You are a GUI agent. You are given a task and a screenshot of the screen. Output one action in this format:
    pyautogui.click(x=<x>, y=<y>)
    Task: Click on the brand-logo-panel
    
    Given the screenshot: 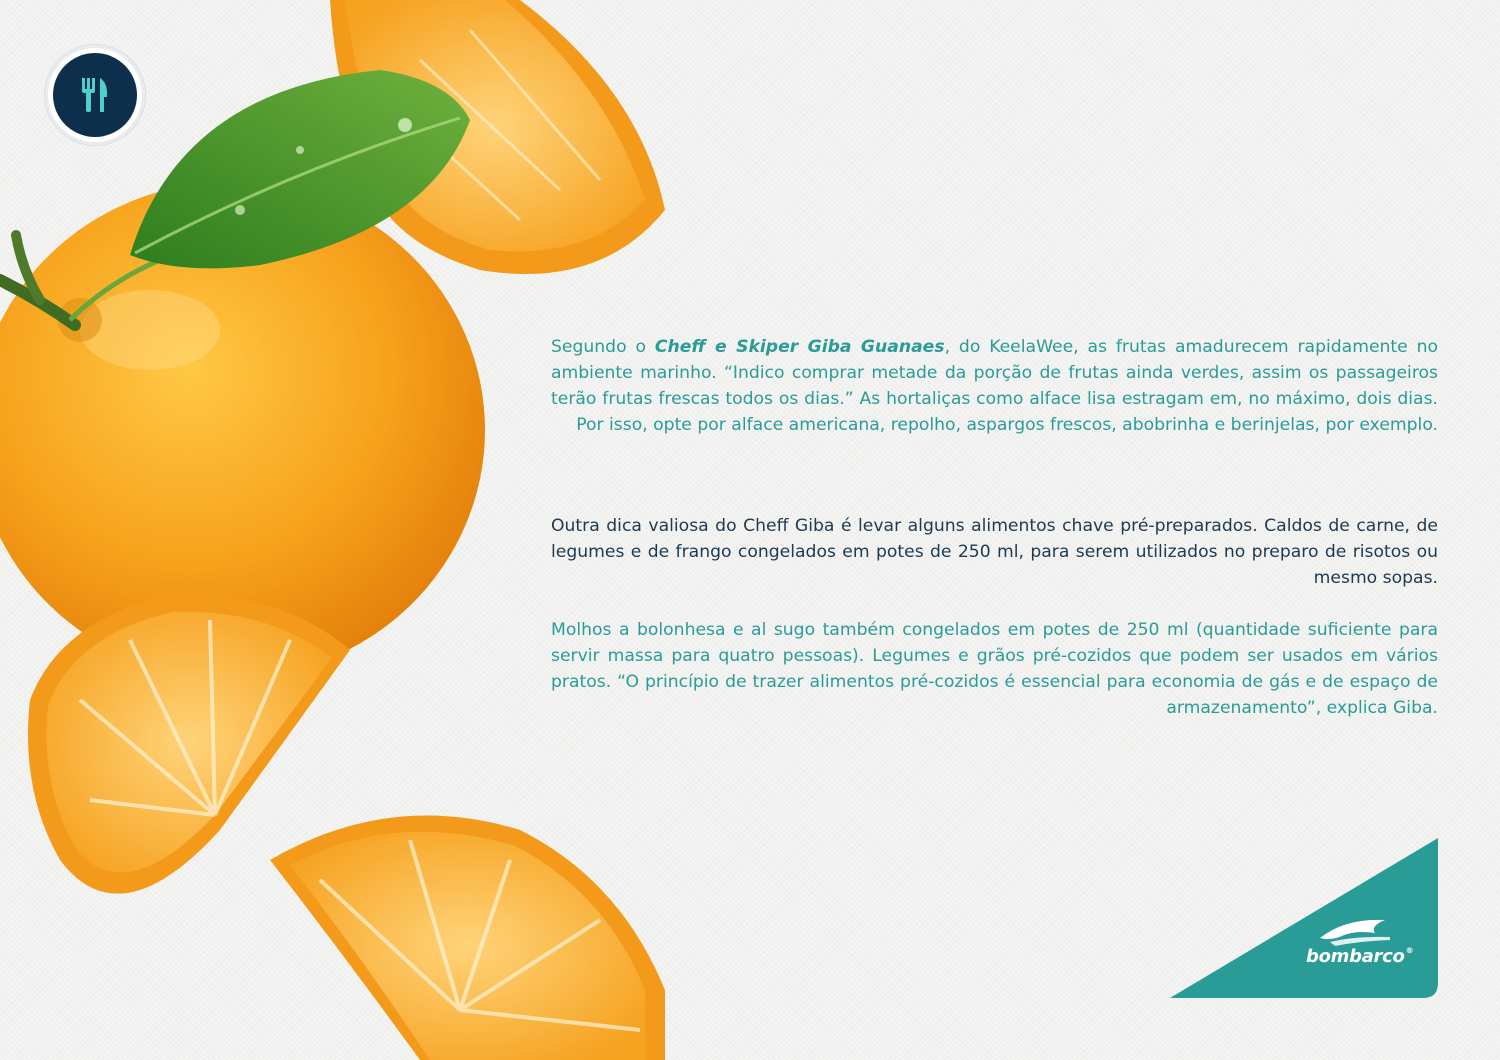 What is the action you would take?
    pyautogui.click(x=1304, y=918)
    